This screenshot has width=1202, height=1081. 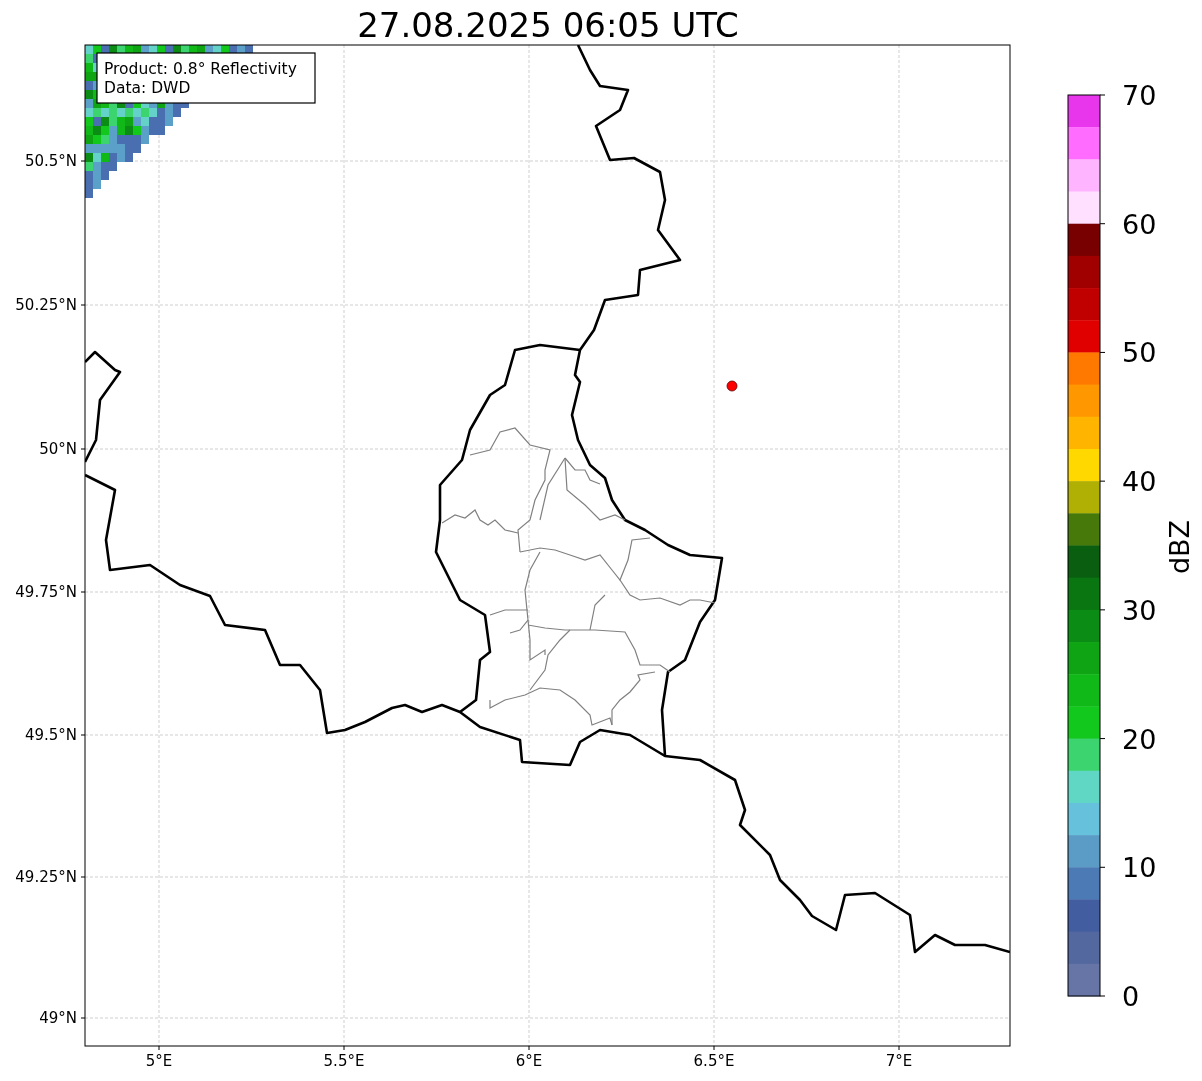 What do you see at coordinates (1139, 610) in the screenshot?
I see `colorbar-tick-label: 30` at bounding box center [1139, 610].